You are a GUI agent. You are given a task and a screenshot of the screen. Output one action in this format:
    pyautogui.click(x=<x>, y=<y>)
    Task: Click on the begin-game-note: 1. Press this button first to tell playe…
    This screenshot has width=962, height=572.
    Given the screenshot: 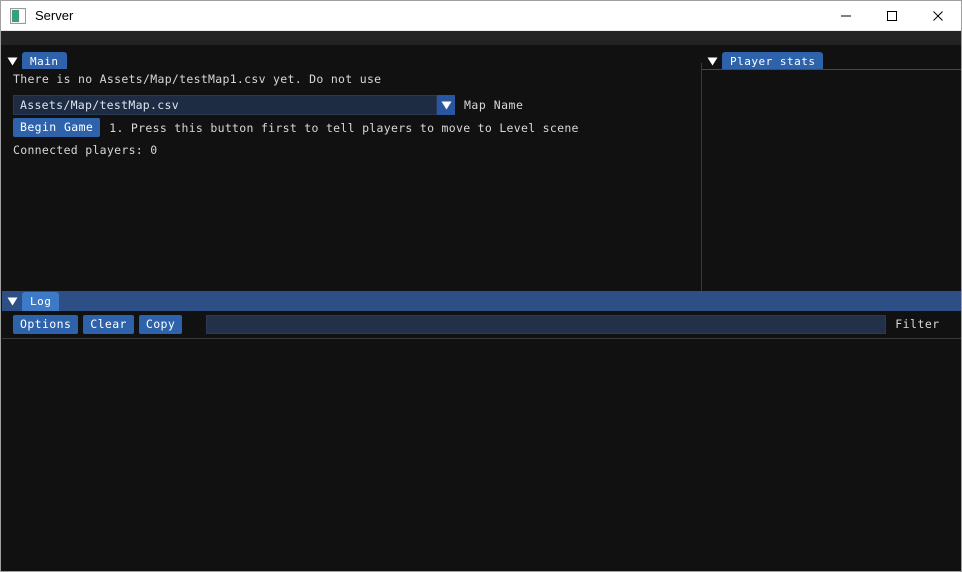 What is the action you would take?
    pyautogui.click(x=344, y=127)
    